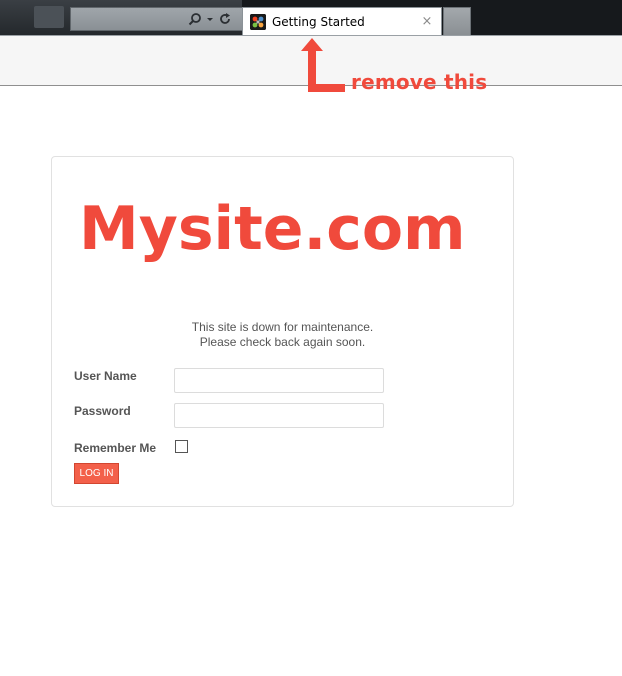 Image resolution: width=622 pixels, height=676 pixels. I want to click on tab-getting-started: Getting Started ×, so click(342, 21).